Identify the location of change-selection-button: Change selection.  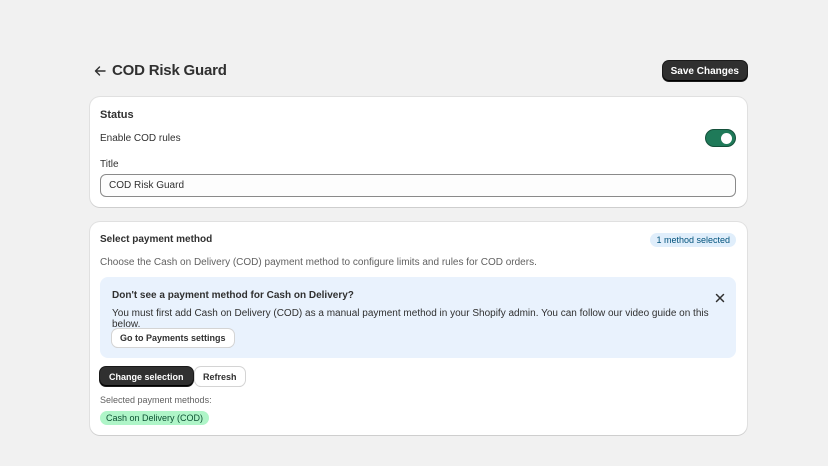
(146, 376).